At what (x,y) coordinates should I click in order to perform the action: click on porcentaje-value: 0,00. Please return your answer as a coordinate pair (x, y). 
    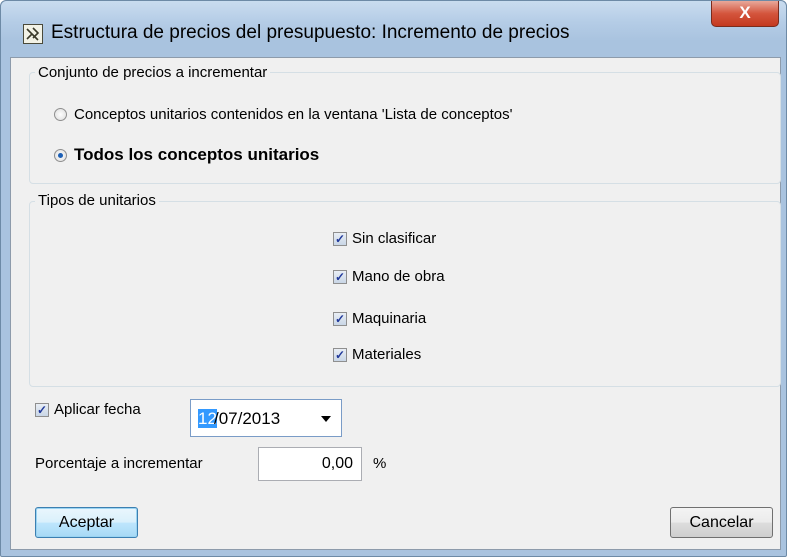
    Looking at the image, I should click on (337, 463).